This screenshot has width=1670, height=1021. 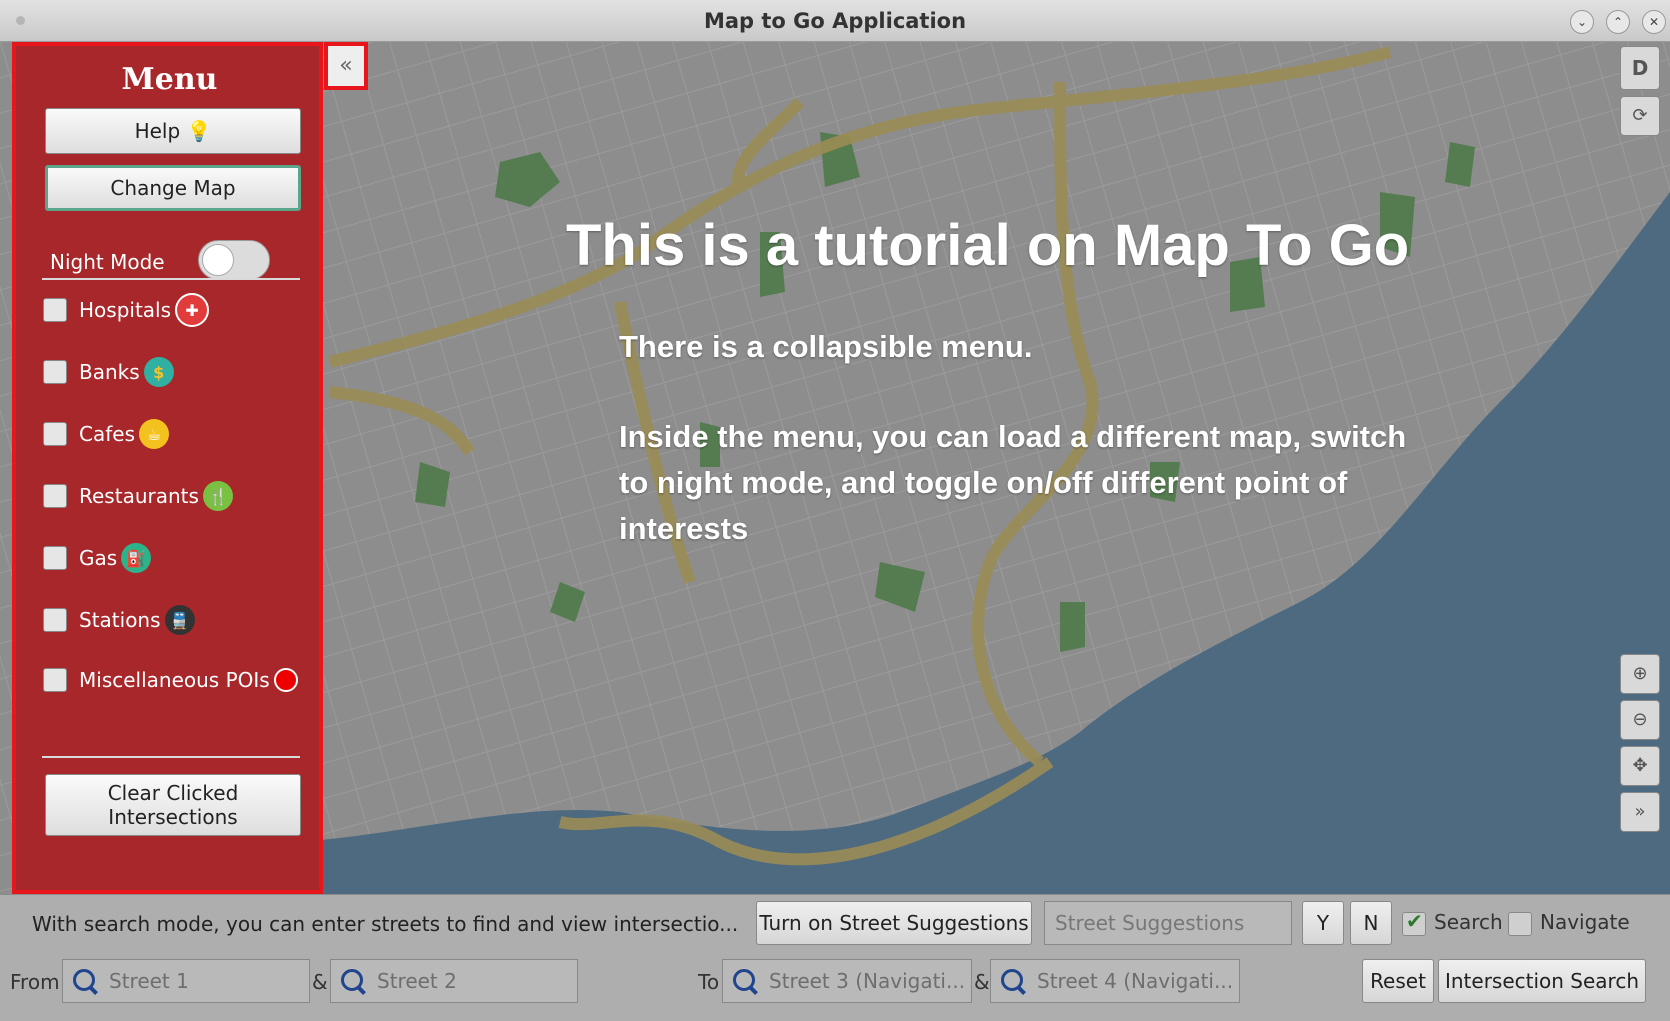 What do you see at coordinates (173, 188) in the screenshot?
I see `change-map-button: Change Map` at bounding box center [173, 188].